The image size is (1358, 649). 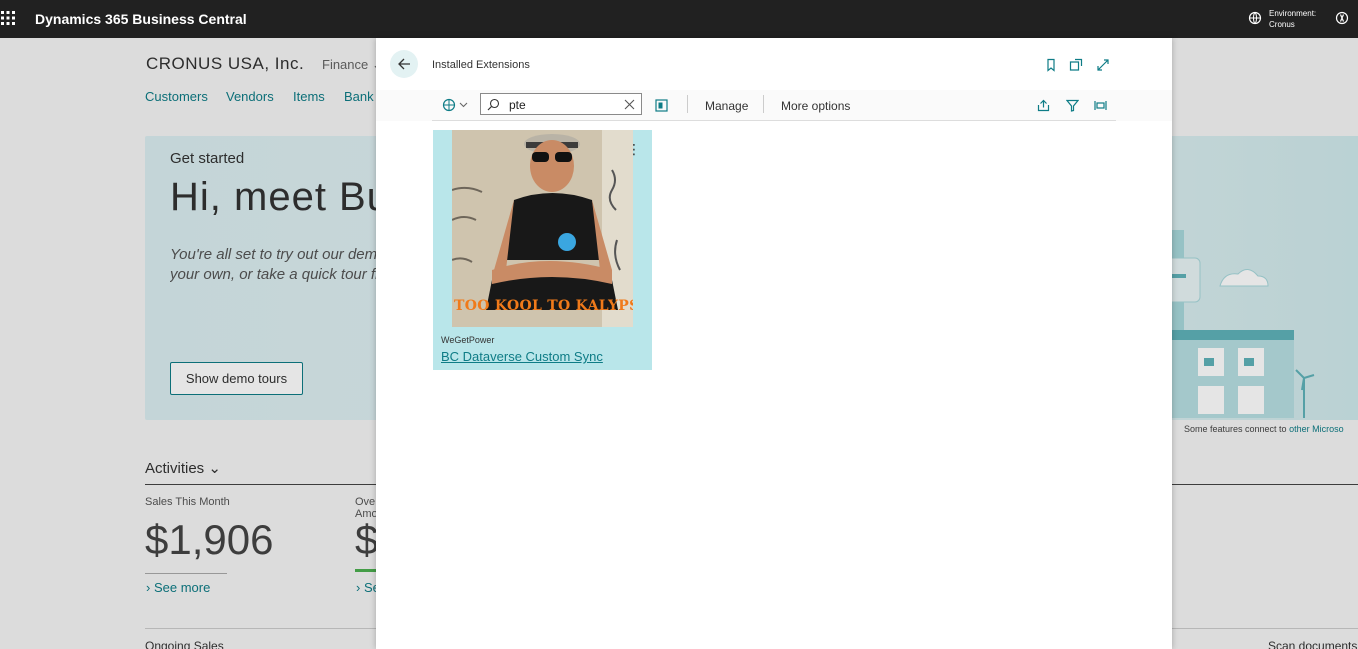 What do you see at coordinates (352, 65) in the screenshot?
I see `nav-finance-menu: Finance ⌄` at bounding box center [352, 65].